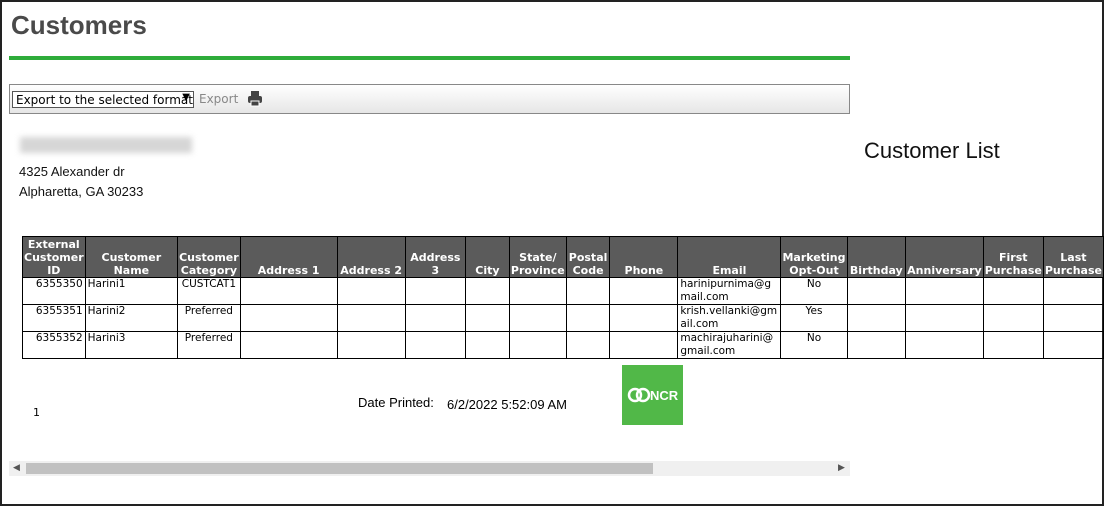 The height and width of the screenshot is (506, 1104). I want to click on column-header: Birthday, so click(876, 257).